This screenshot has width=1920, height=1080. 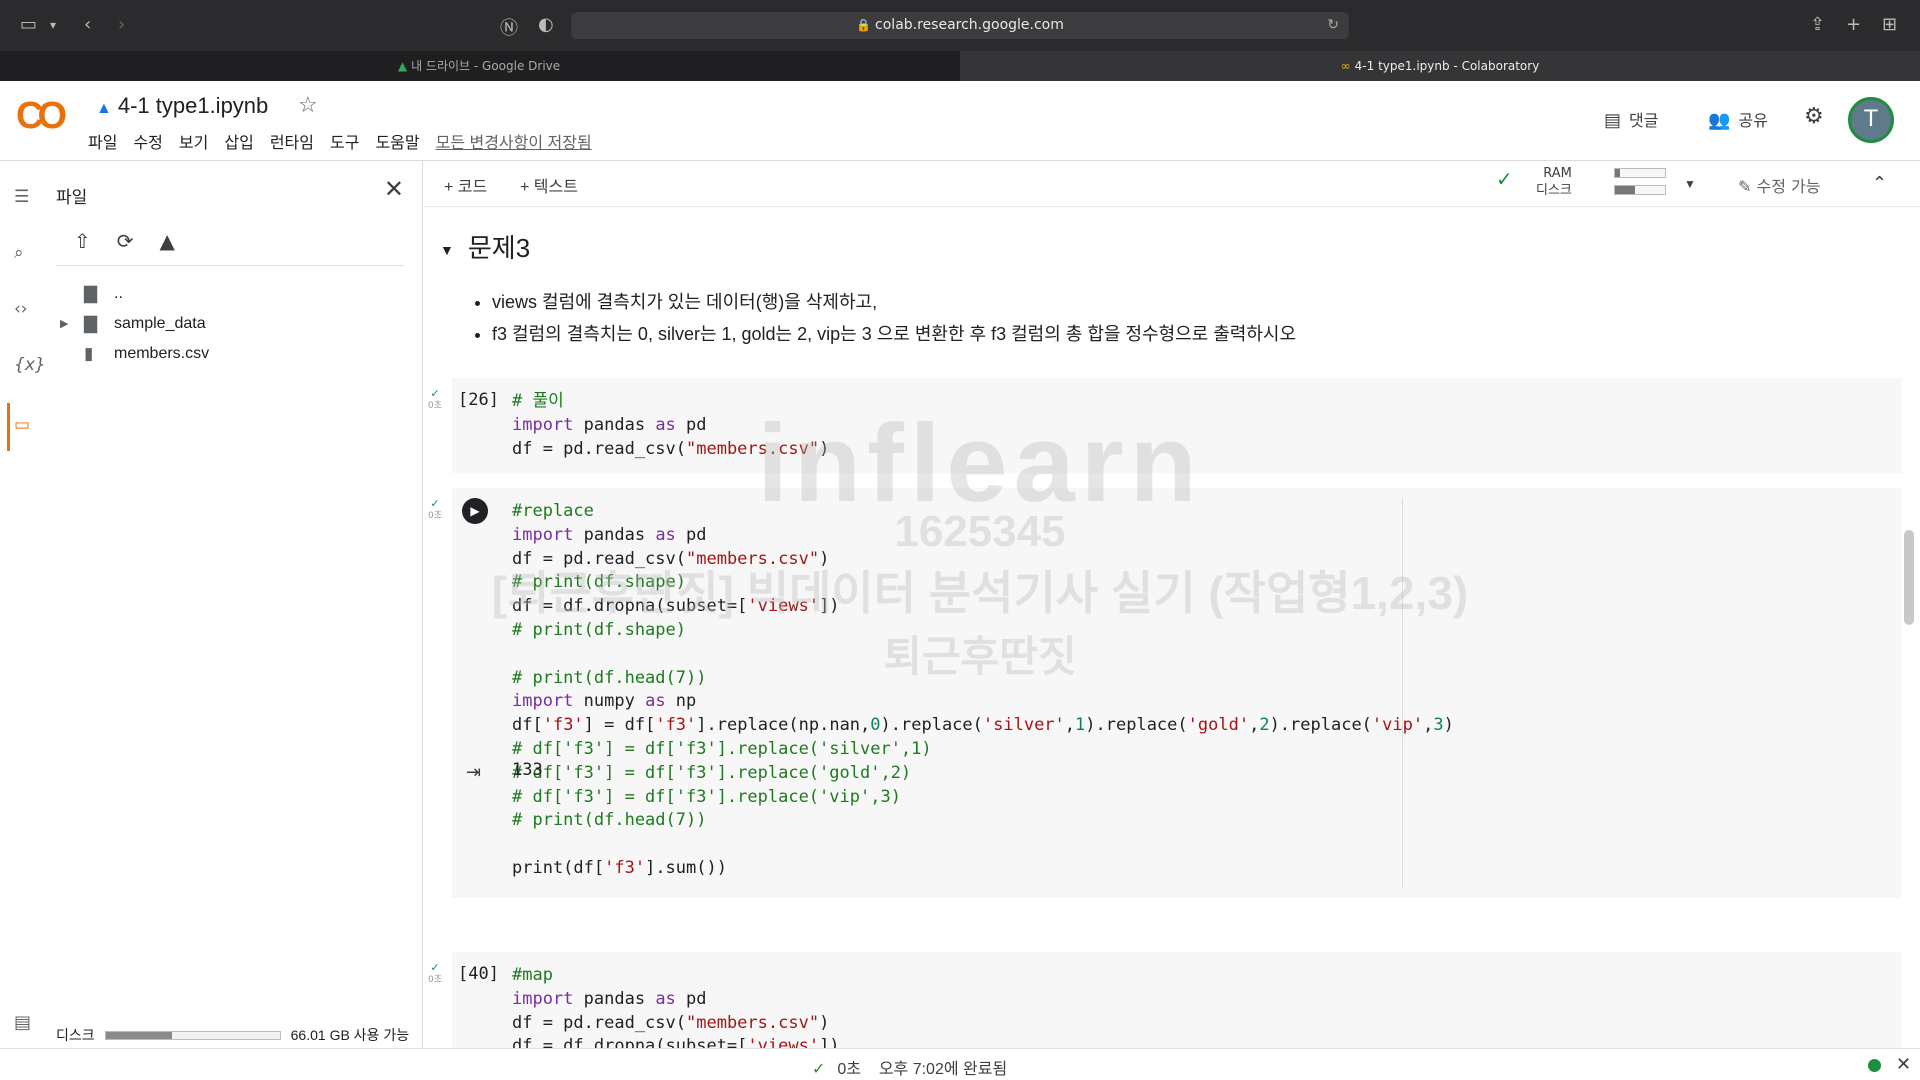 What do you see at coordinates (41, 116) in the screenshot?
I see `colab-logo: CO` at bounding box center [41, 116].